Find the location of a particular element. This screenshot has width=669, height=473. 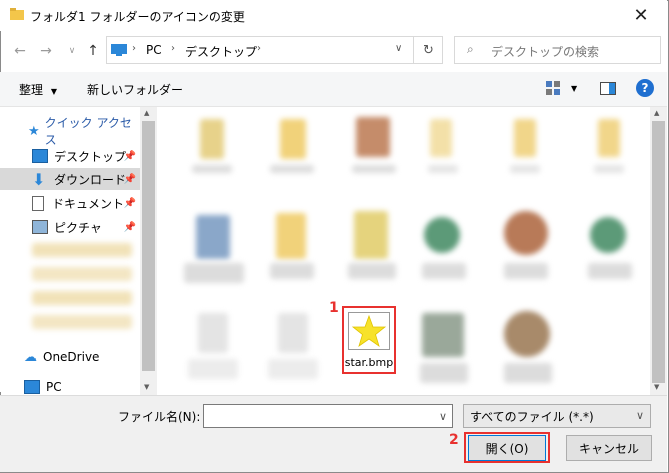

back-button: ← is located at coordinates (20, 51).